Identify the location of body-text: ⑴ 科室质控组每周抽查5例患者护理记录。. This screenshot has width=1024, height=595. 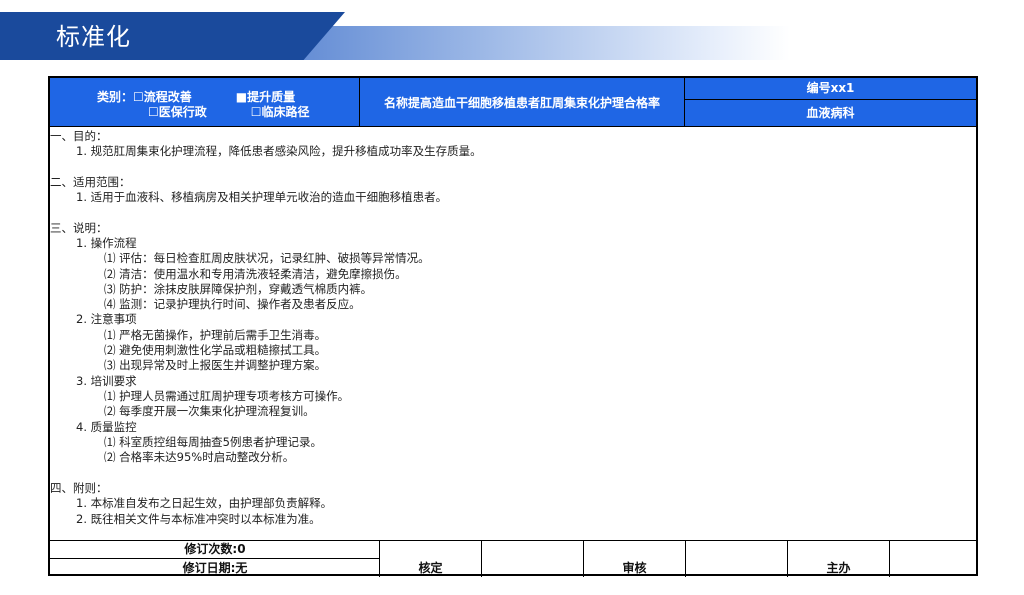
(213, 442).